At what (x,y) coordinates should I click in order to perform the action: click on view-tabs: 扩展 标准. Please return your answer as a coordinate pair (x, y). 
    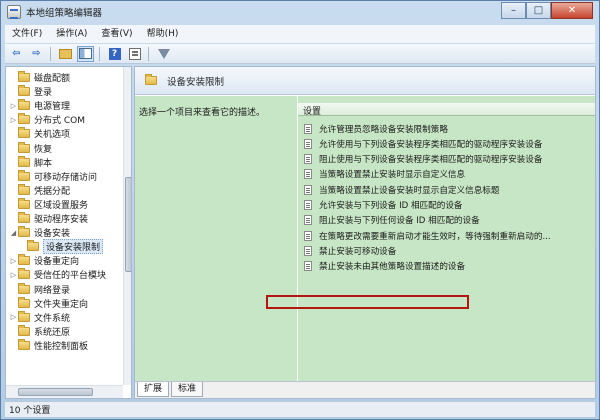
    Looking at the image, I should click on (365, 389).